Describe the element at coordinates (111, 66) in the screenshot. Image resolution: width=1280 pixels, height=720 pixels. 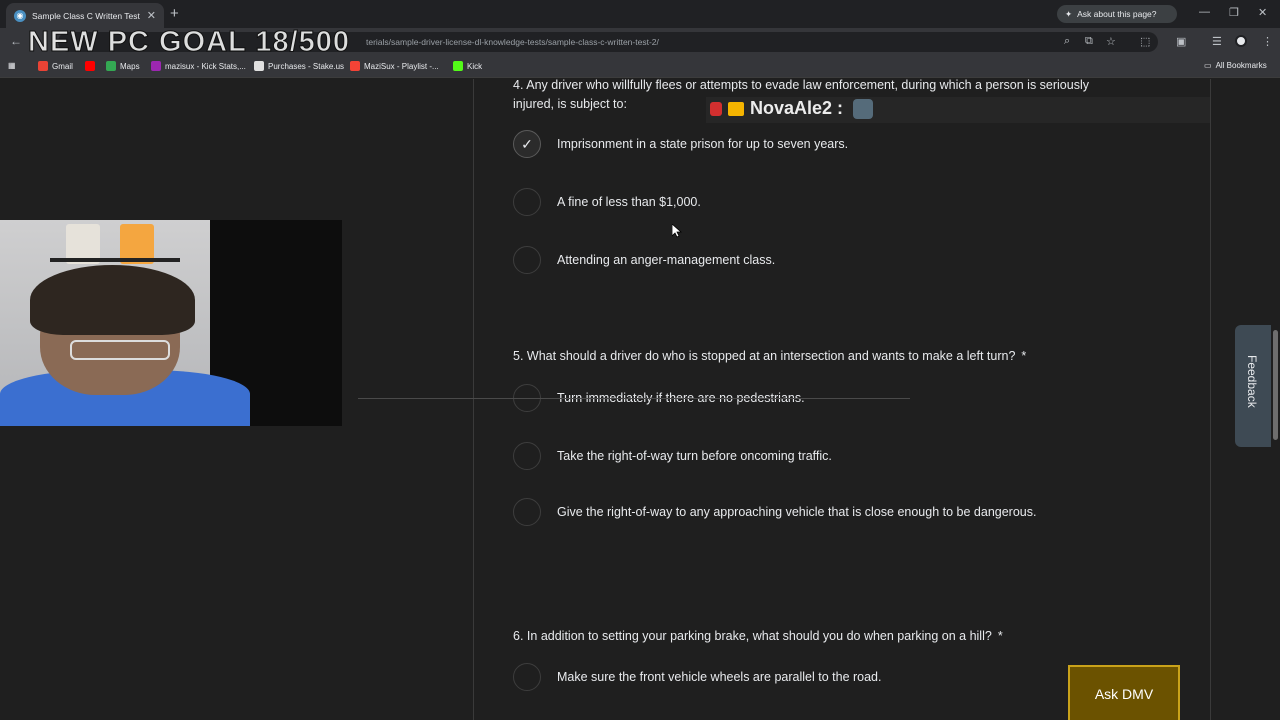
I see `maps-icon` at that location.